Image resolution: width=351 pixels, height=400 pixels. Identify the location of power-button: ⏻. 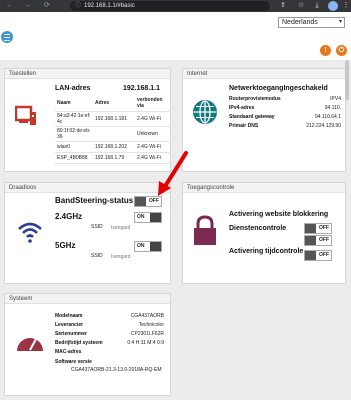
(341, 50).